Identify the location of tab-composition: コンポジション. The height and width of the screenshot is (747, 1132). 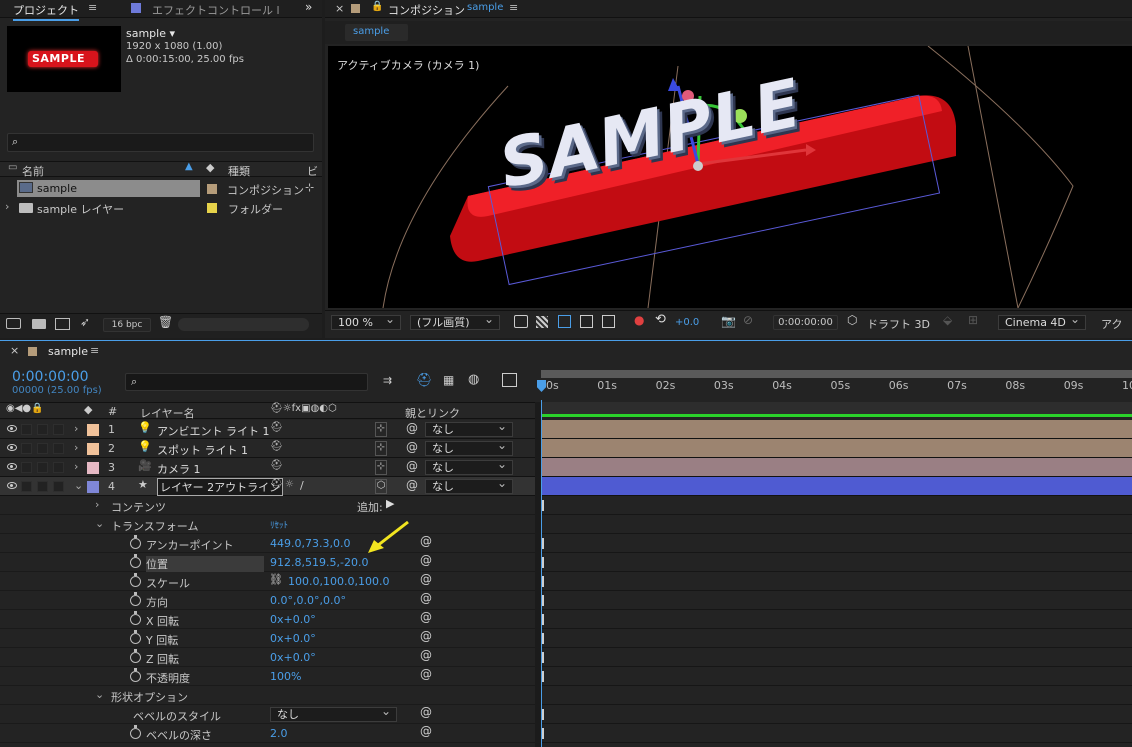
(426, 10).